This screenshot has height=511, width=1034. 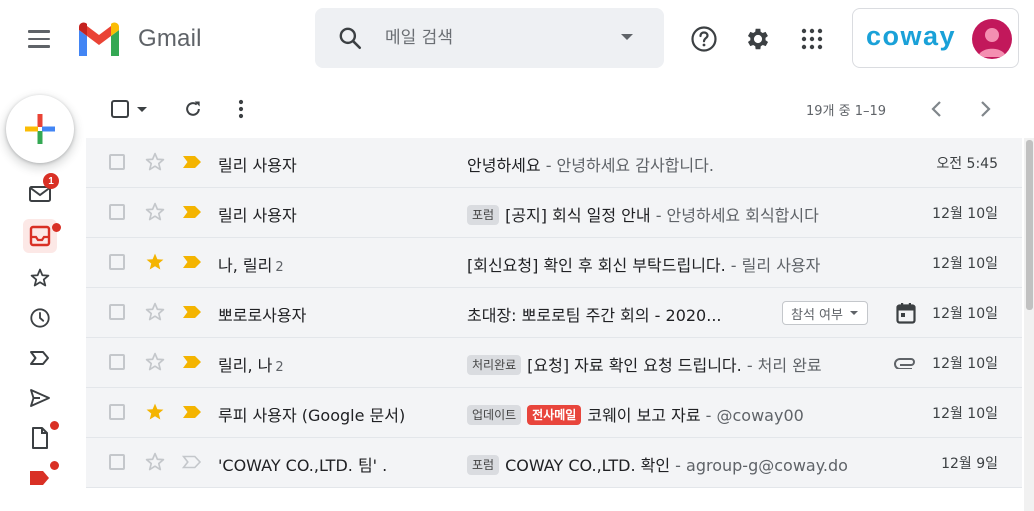 What do you see at coordinates (704, 39) in the screenshot?
I see `help-button` at bounding box center [704, 39].